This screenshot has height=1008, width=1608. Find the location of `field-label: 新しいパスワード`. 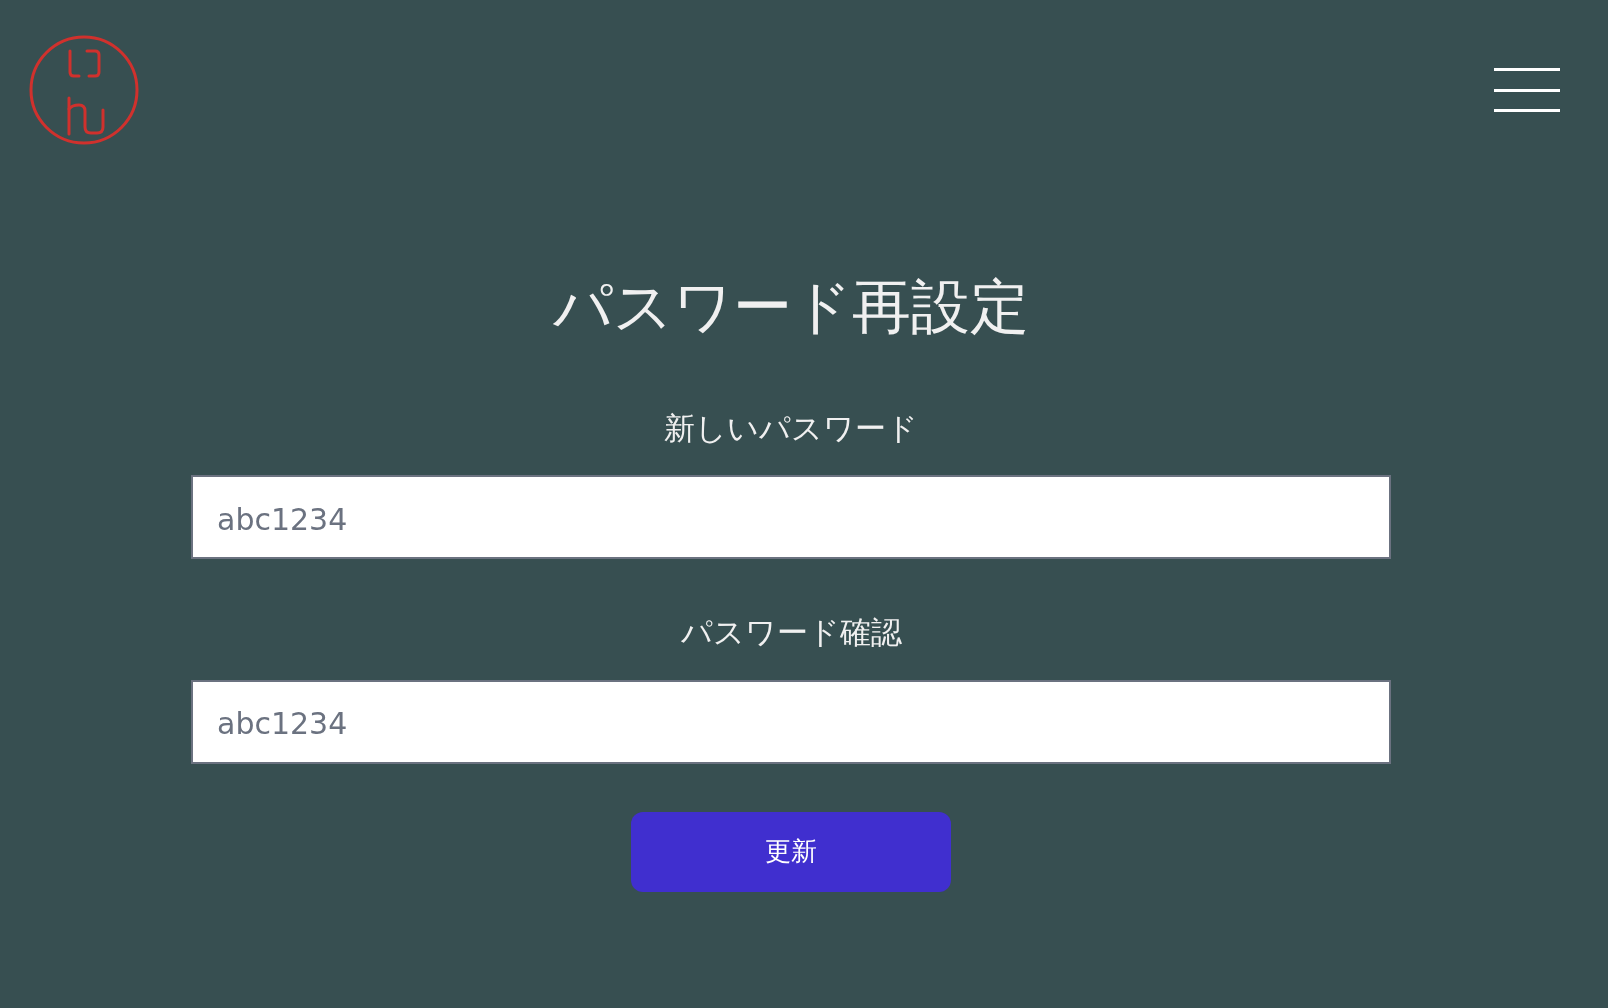

field-label: 新しいパスワード is located at coordinates (791, 428).